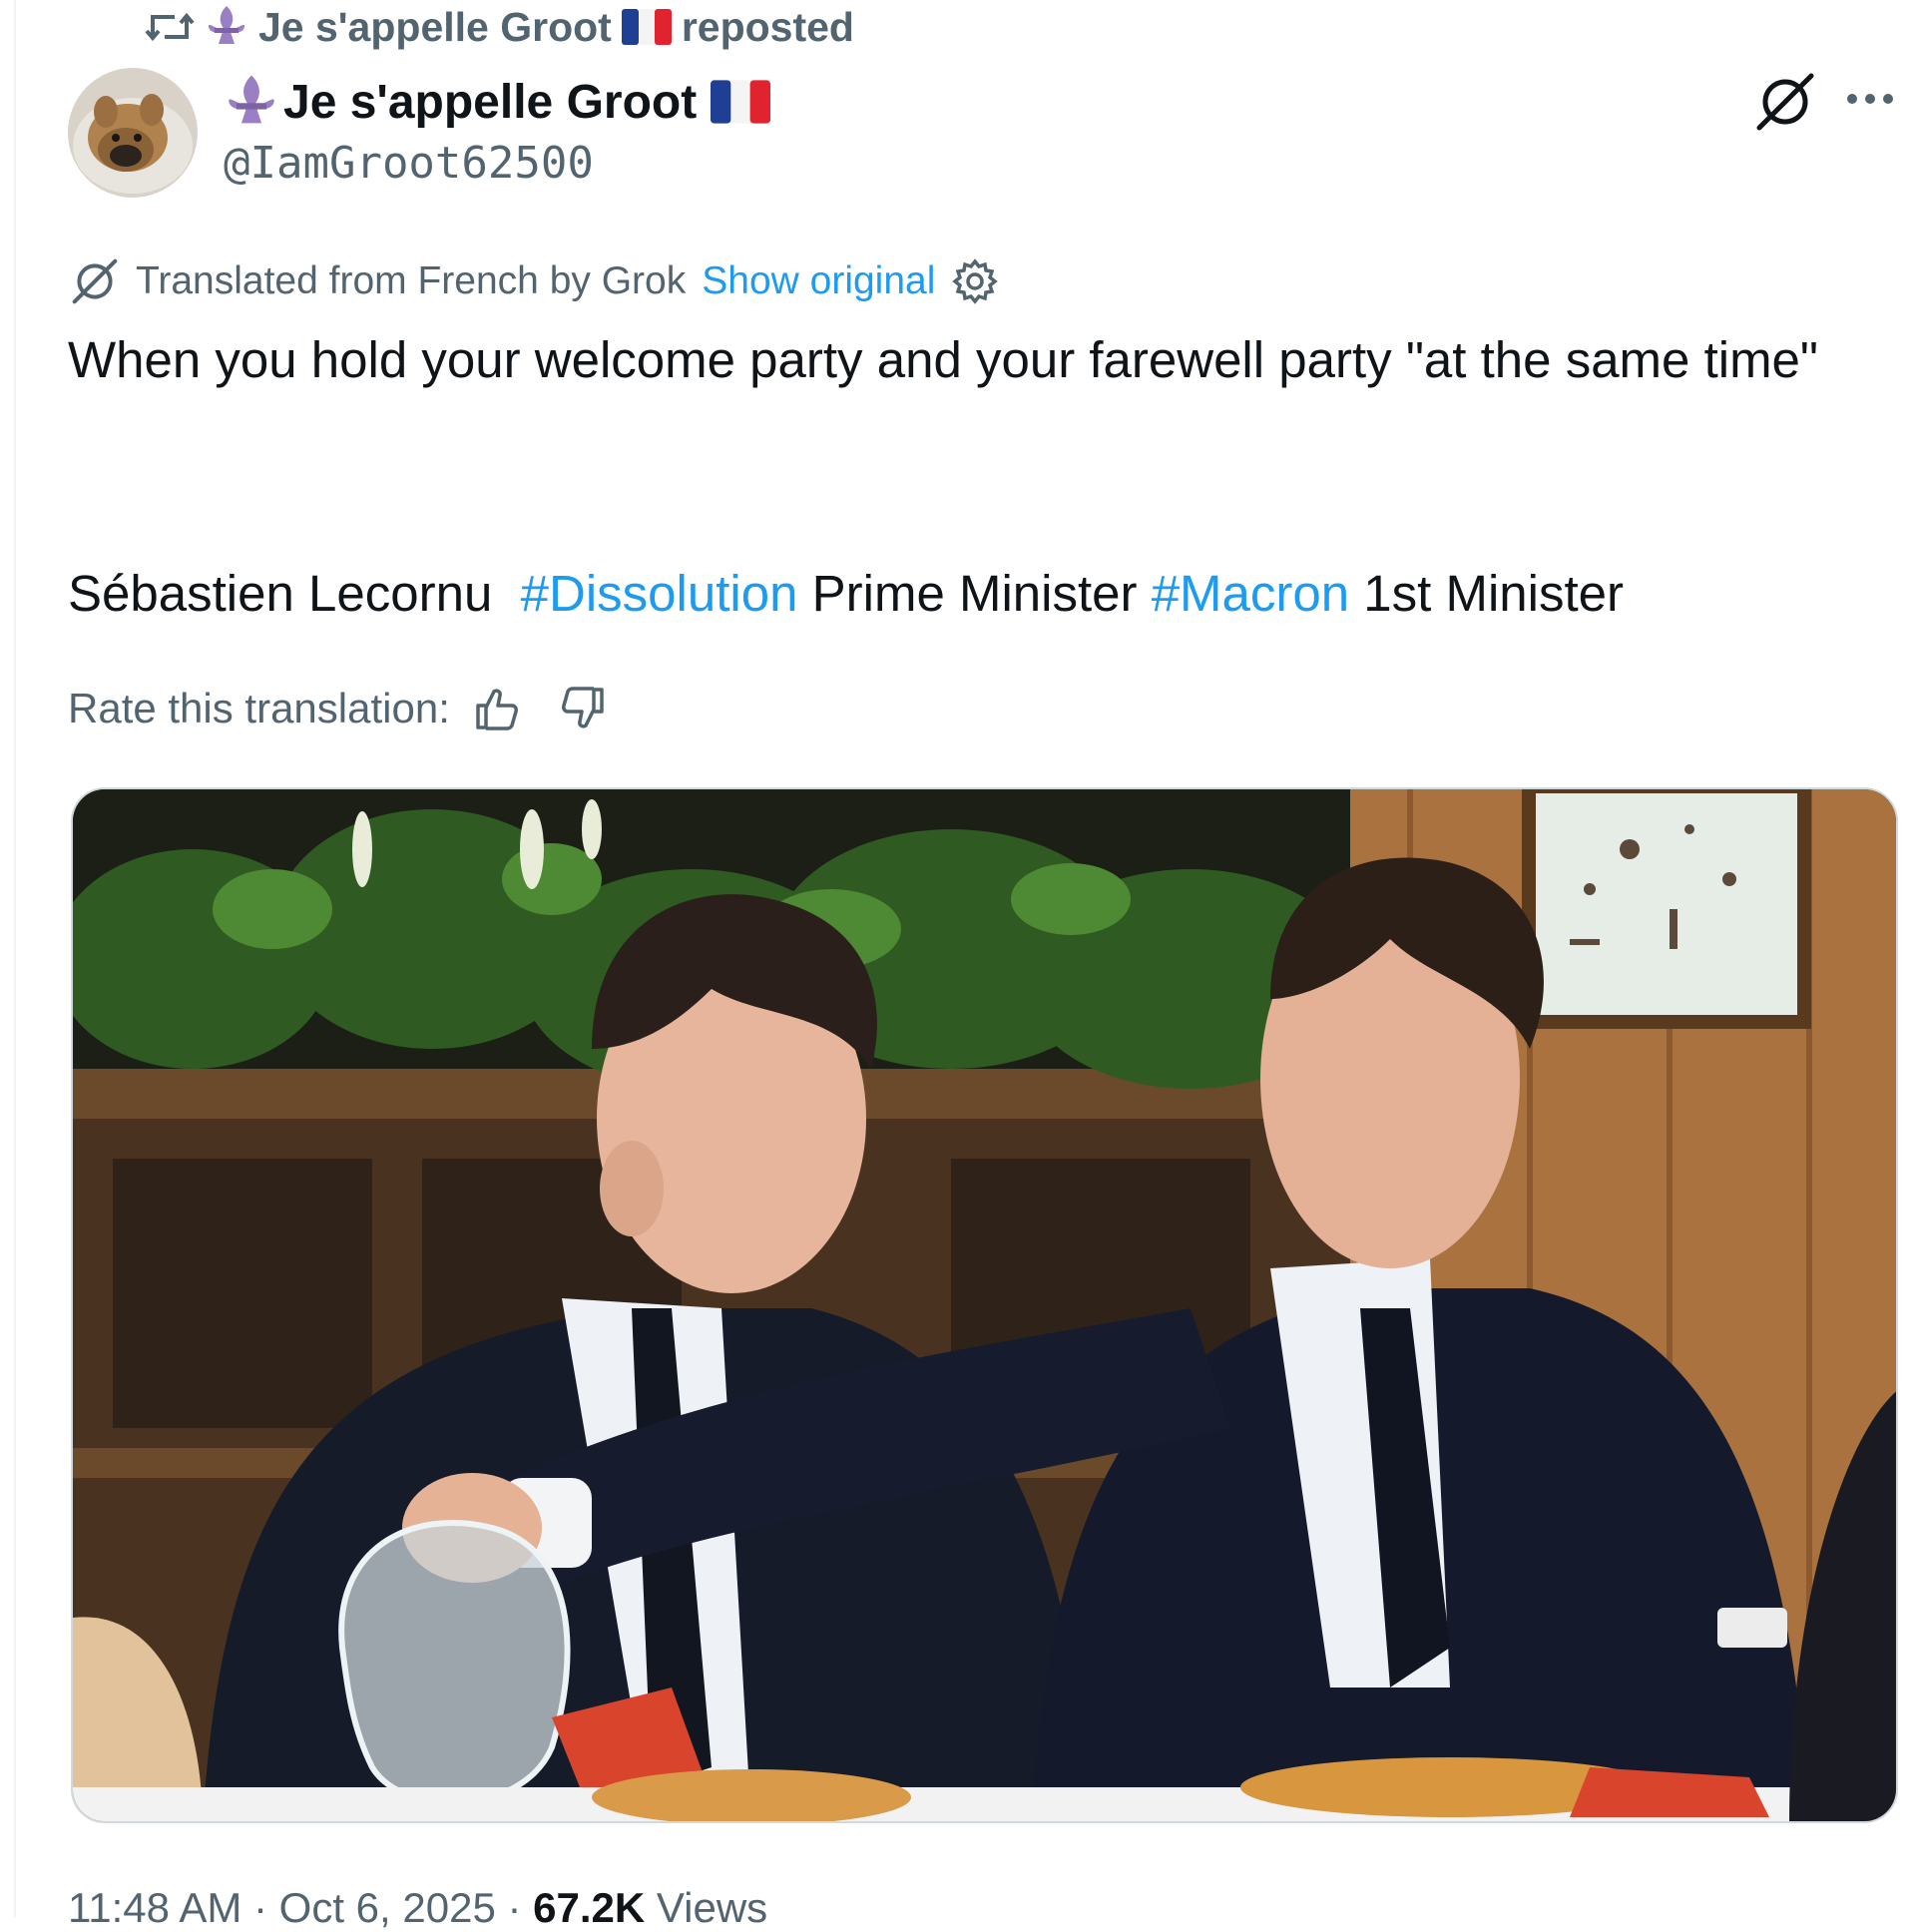  What do you see at coordinates (1870, 99) in the screenshot?
I see `more-icon` at bounding box center [1870, 99].